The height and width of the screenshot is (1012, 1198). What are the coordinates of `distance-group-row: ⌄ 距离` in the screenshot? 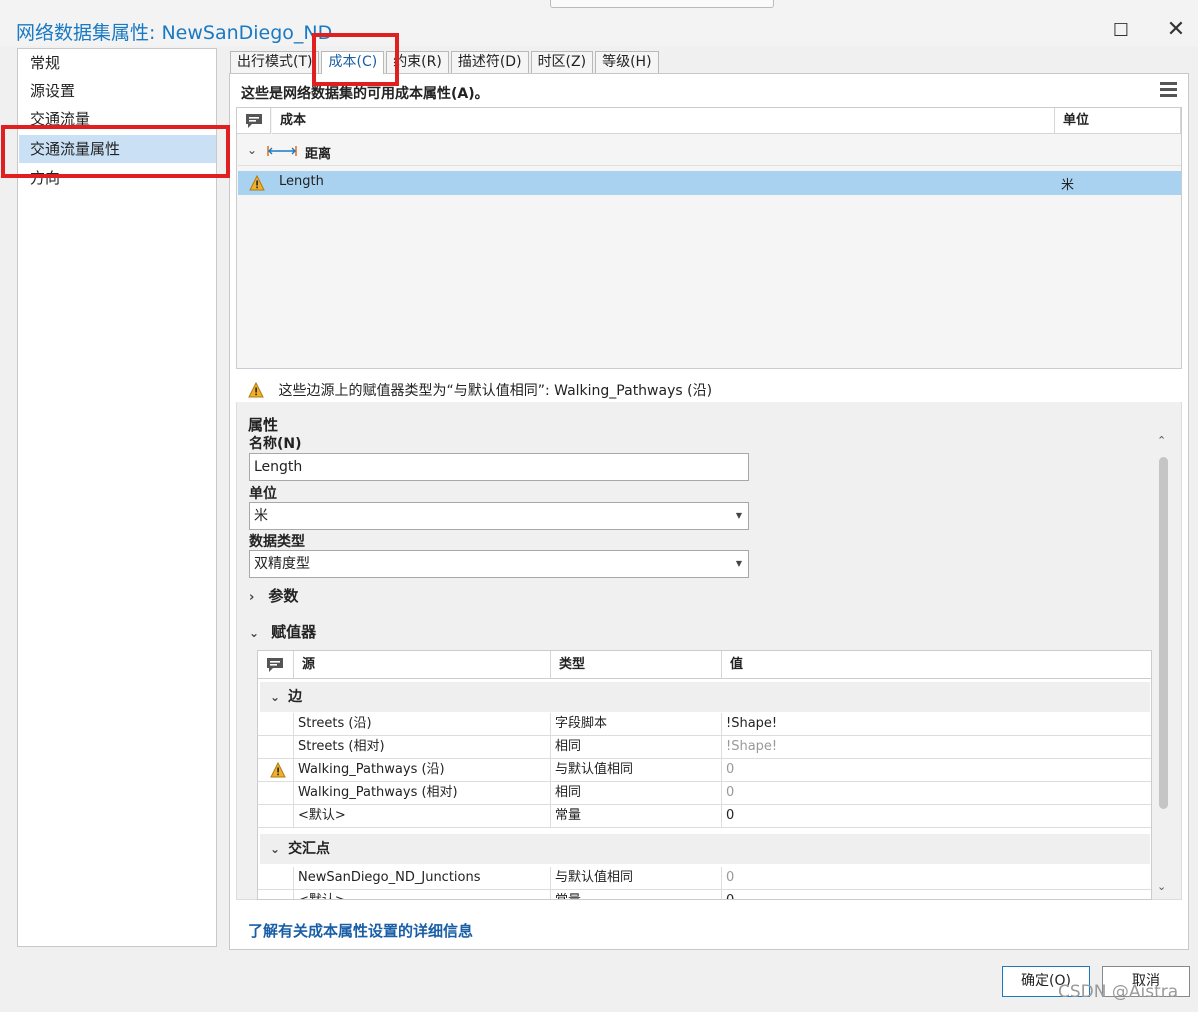 It's located at (709, 151).